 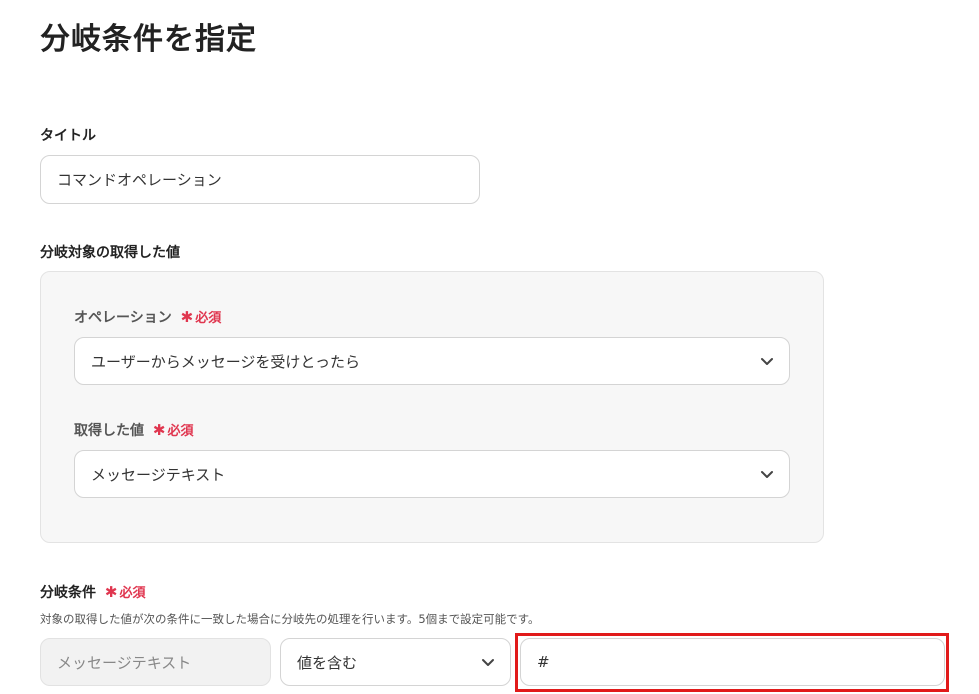 I want to click on operation-label-text: オペレーション, so click(x=123, y=318).